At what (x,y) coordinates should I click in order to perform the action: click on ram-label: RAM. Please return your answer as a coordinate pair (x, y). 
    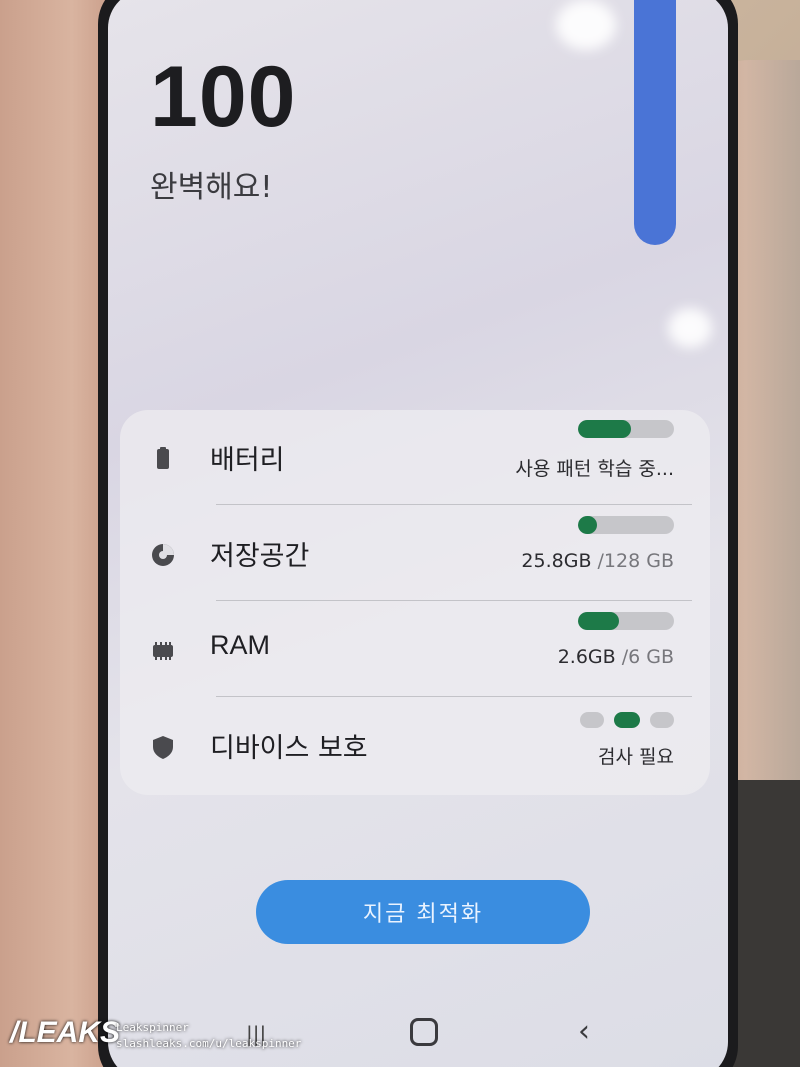
    Looking at the image, I should click on (240, 645).